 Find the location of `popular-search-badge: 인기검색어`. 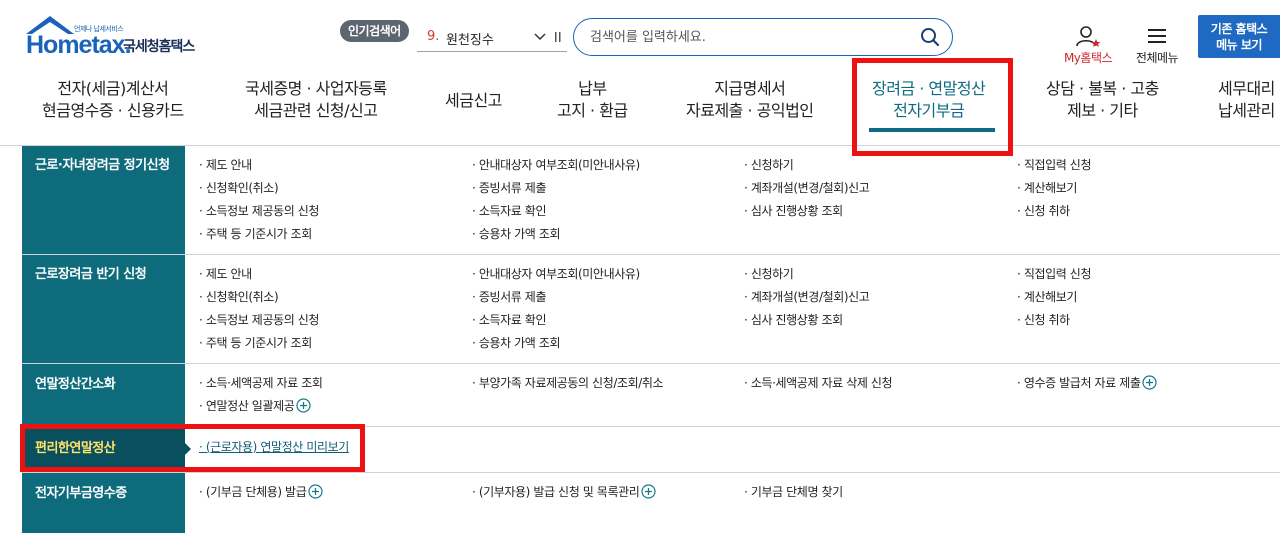

popular-search-badge: 인기검색어 is located at coordinates (374, 31).